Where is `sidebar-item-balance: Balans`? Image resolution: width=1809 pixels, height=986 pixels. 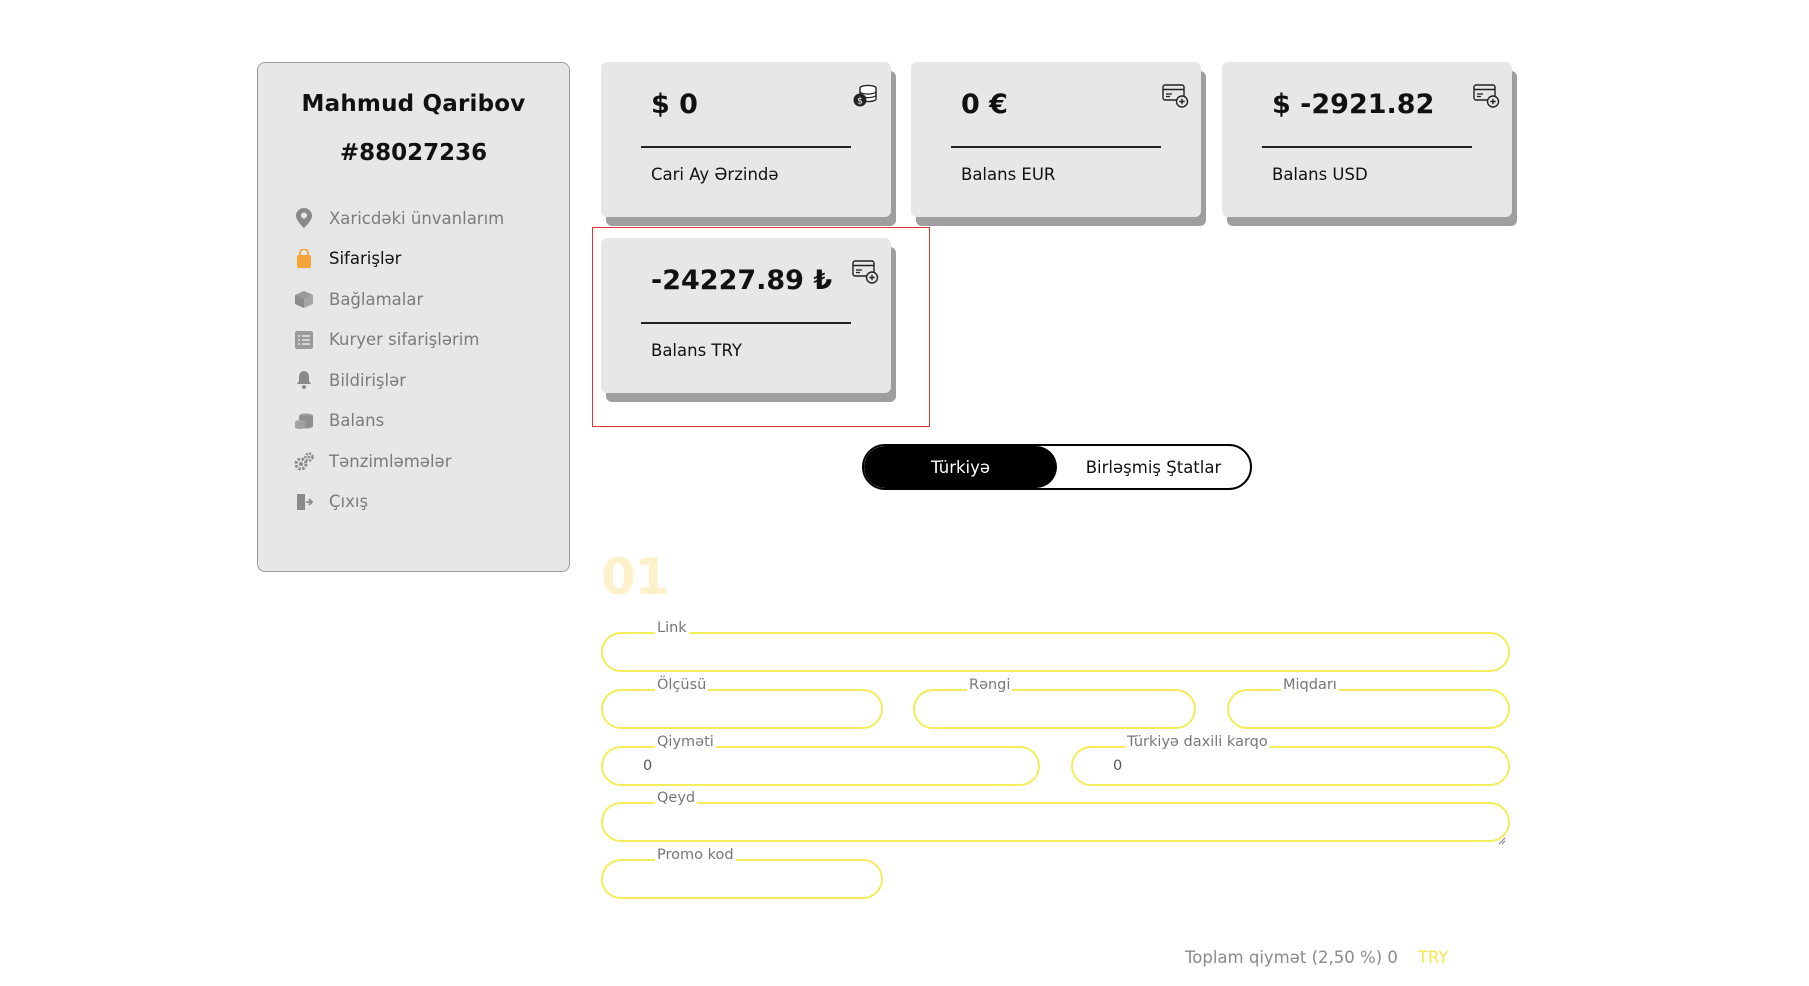 sidebar-item-balance: Balans is located at coordinates (398, 421).